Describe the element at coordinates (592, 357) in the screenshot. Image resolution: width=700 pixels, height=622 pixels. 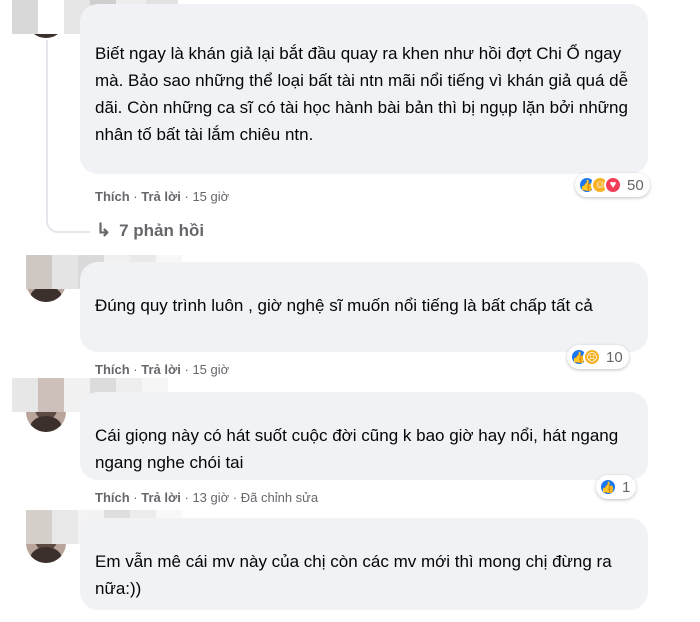
I see `sad-icon: ☹` at that location.